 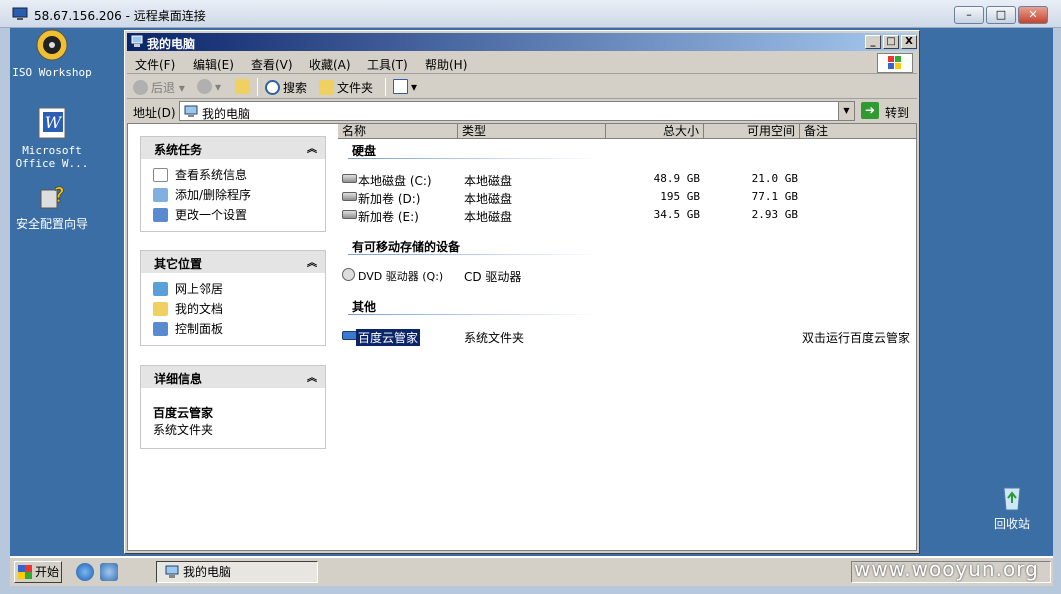 What do you see at coordinates (183, 413) in the screenshot?
I see `detail-name: 百度云管家` at bounding box center [183, 413].